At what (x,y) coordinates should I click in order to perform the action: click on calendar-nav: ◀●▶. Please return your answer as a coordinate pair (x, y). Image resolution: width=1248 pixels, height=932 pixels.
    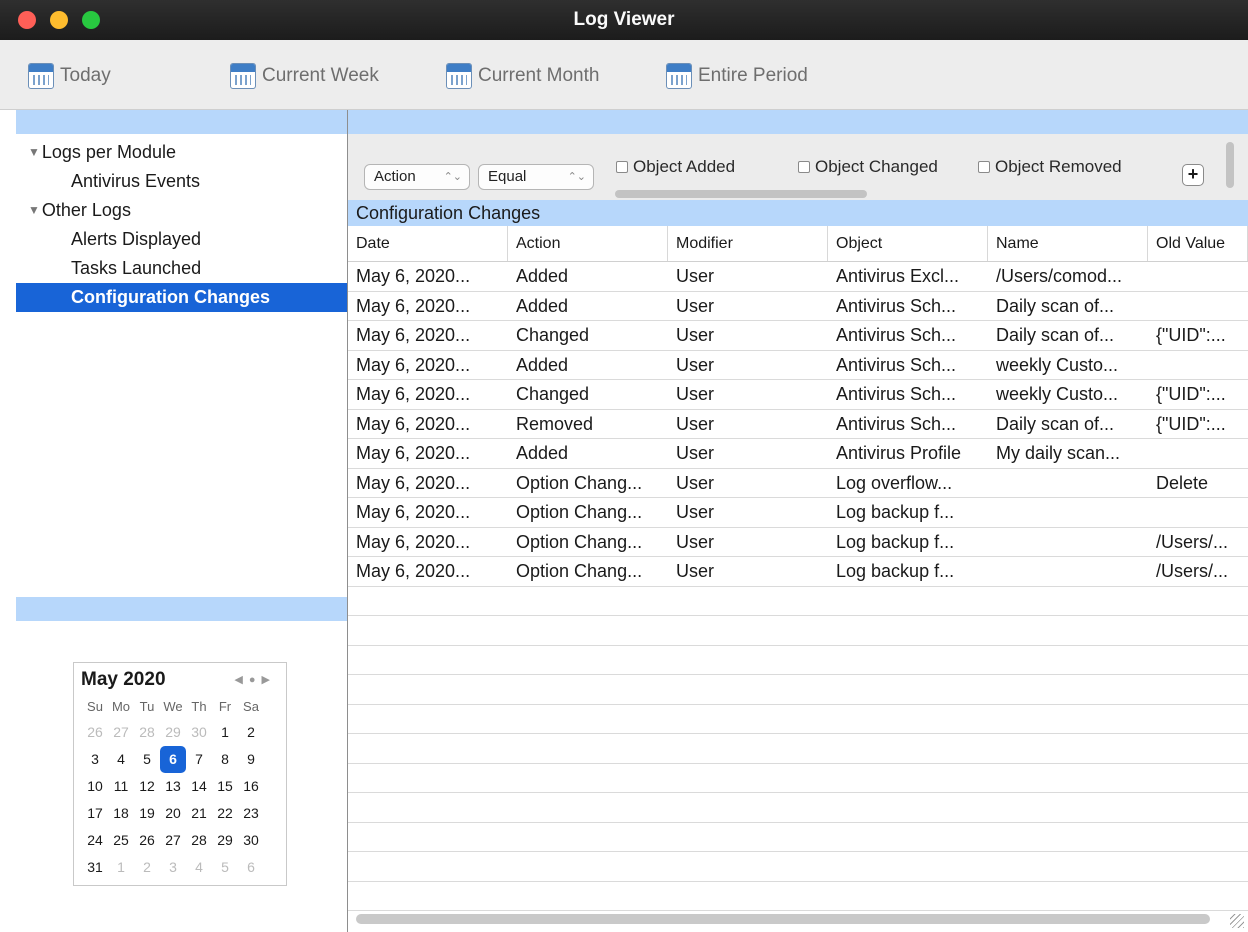
    Looking at the image, I should click on (255, 679).